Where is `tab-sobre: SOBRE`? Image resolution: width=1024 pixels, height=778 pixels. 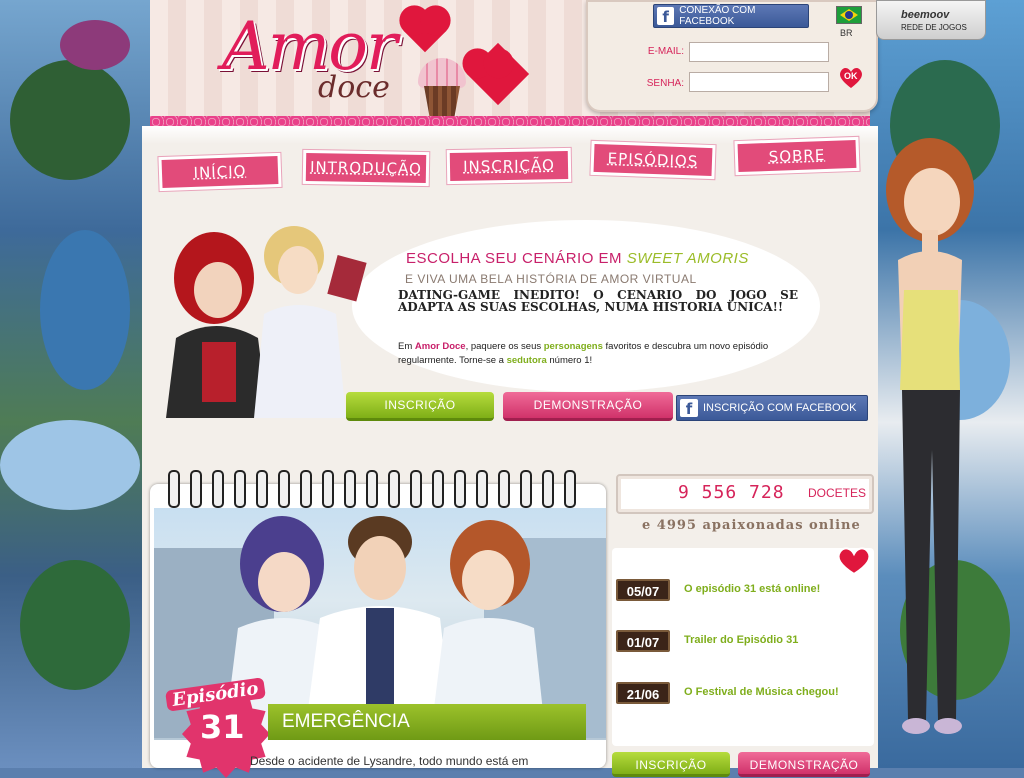 tab-sobre: SOBRE is located at coordinates (797, 156).